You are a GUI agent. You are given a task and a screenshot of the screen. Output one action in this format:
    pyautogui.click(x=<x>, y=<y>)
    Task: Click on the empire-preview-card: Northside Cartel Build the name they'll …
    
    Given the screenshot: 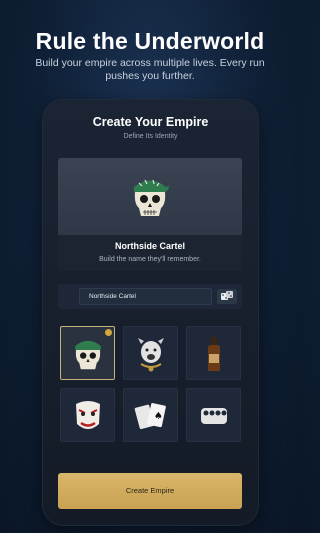 What is the action you would take?
    pyautogui.click(x=150, y=214)
    